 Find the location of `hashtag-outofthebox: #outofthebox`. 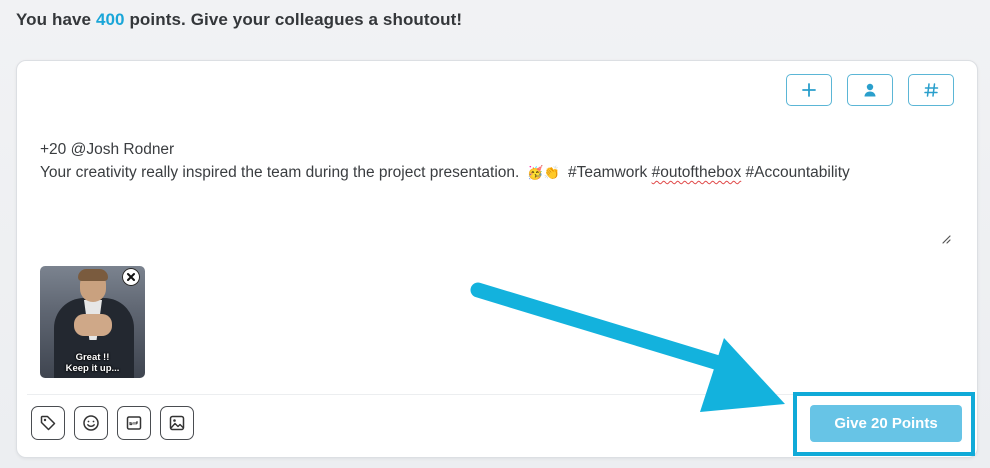

hashtag-outofthebox: #outofthebox is located at coordinates (696, 172).